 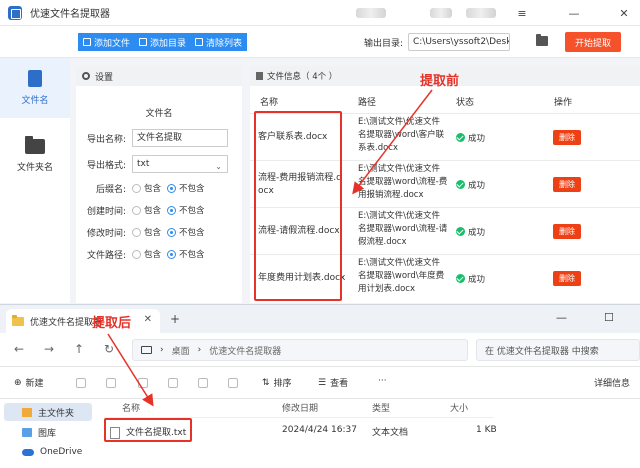 I want to click on col-header-modified: 修改日期, so click(x=300, y=407).